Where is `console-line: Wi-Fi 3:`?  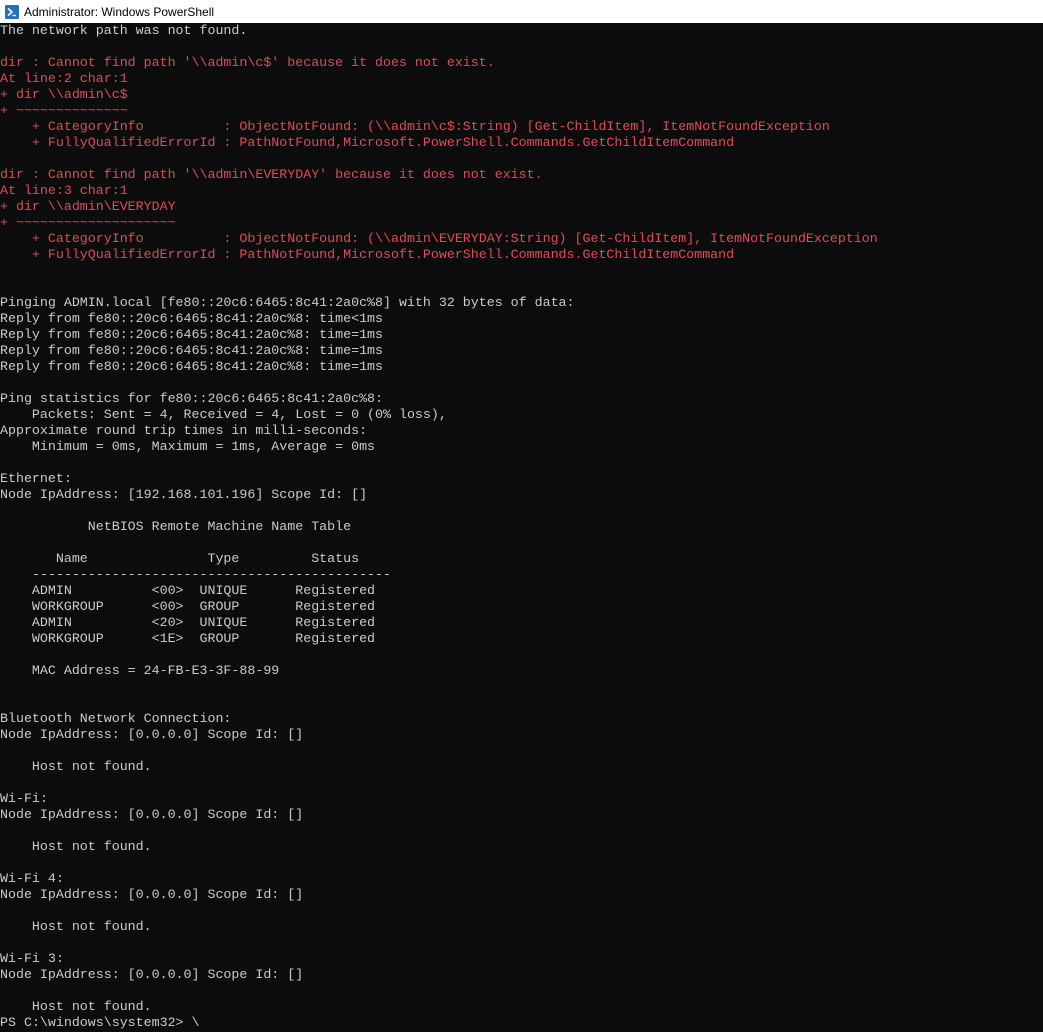 console-line: Wi-Fi 3: is located at coordinates (32, 958).